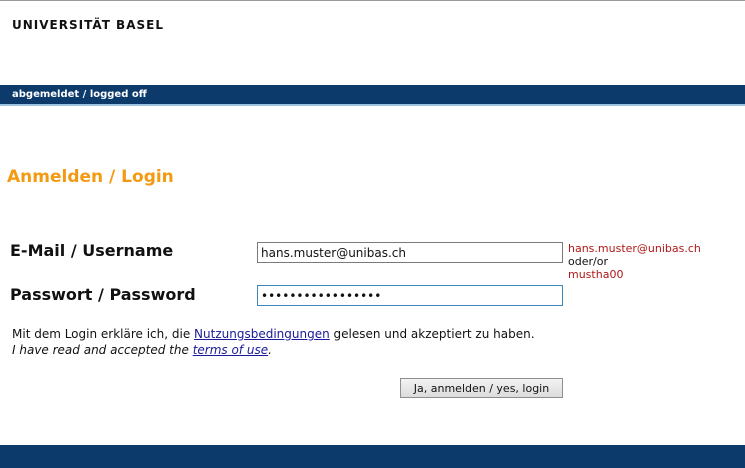 Image resolution: width=745 pixels, height=468 pixels. What do you see at coordinates (481, 388) in the screenshot?
I see `login-button: Ja, anmelden / yes, login` at bounding box center [481, 388].